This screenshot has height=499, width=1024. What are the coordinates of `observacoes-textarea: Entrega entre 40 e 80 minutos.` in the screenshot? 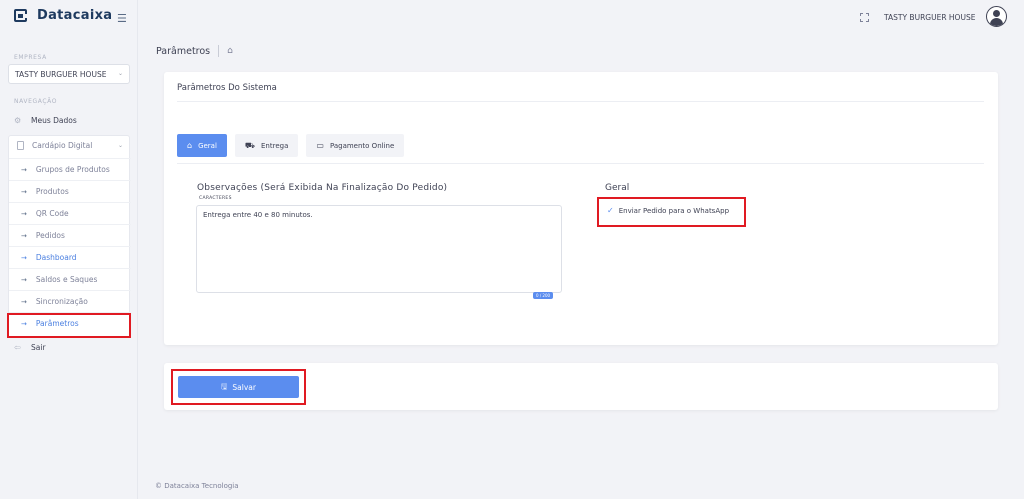 It's located at (379, 249).